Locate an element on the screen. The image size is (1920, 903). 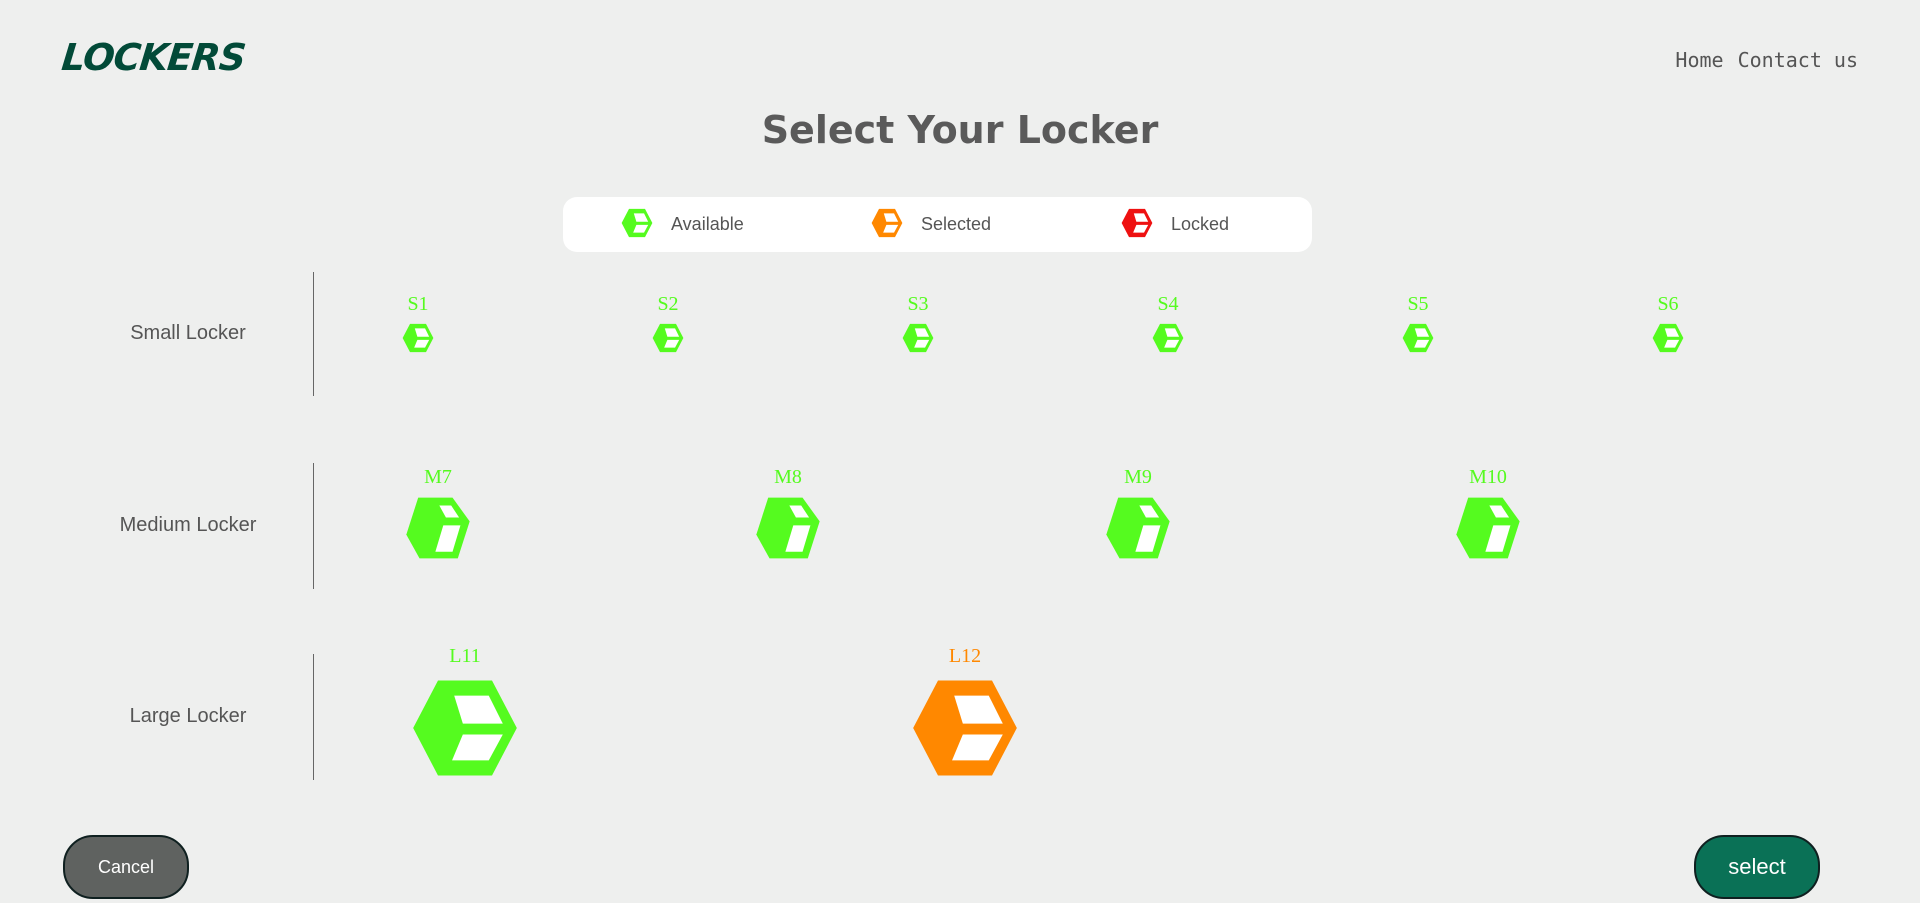
locker-l12: L12 is located at coordinates (965, 715).